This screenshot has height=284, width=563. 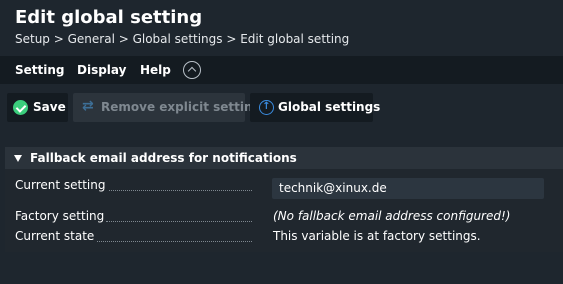 I want to click on remove-explicit-setting-button: ⇄ Remove explicit setting, so click(x=167, y=107).